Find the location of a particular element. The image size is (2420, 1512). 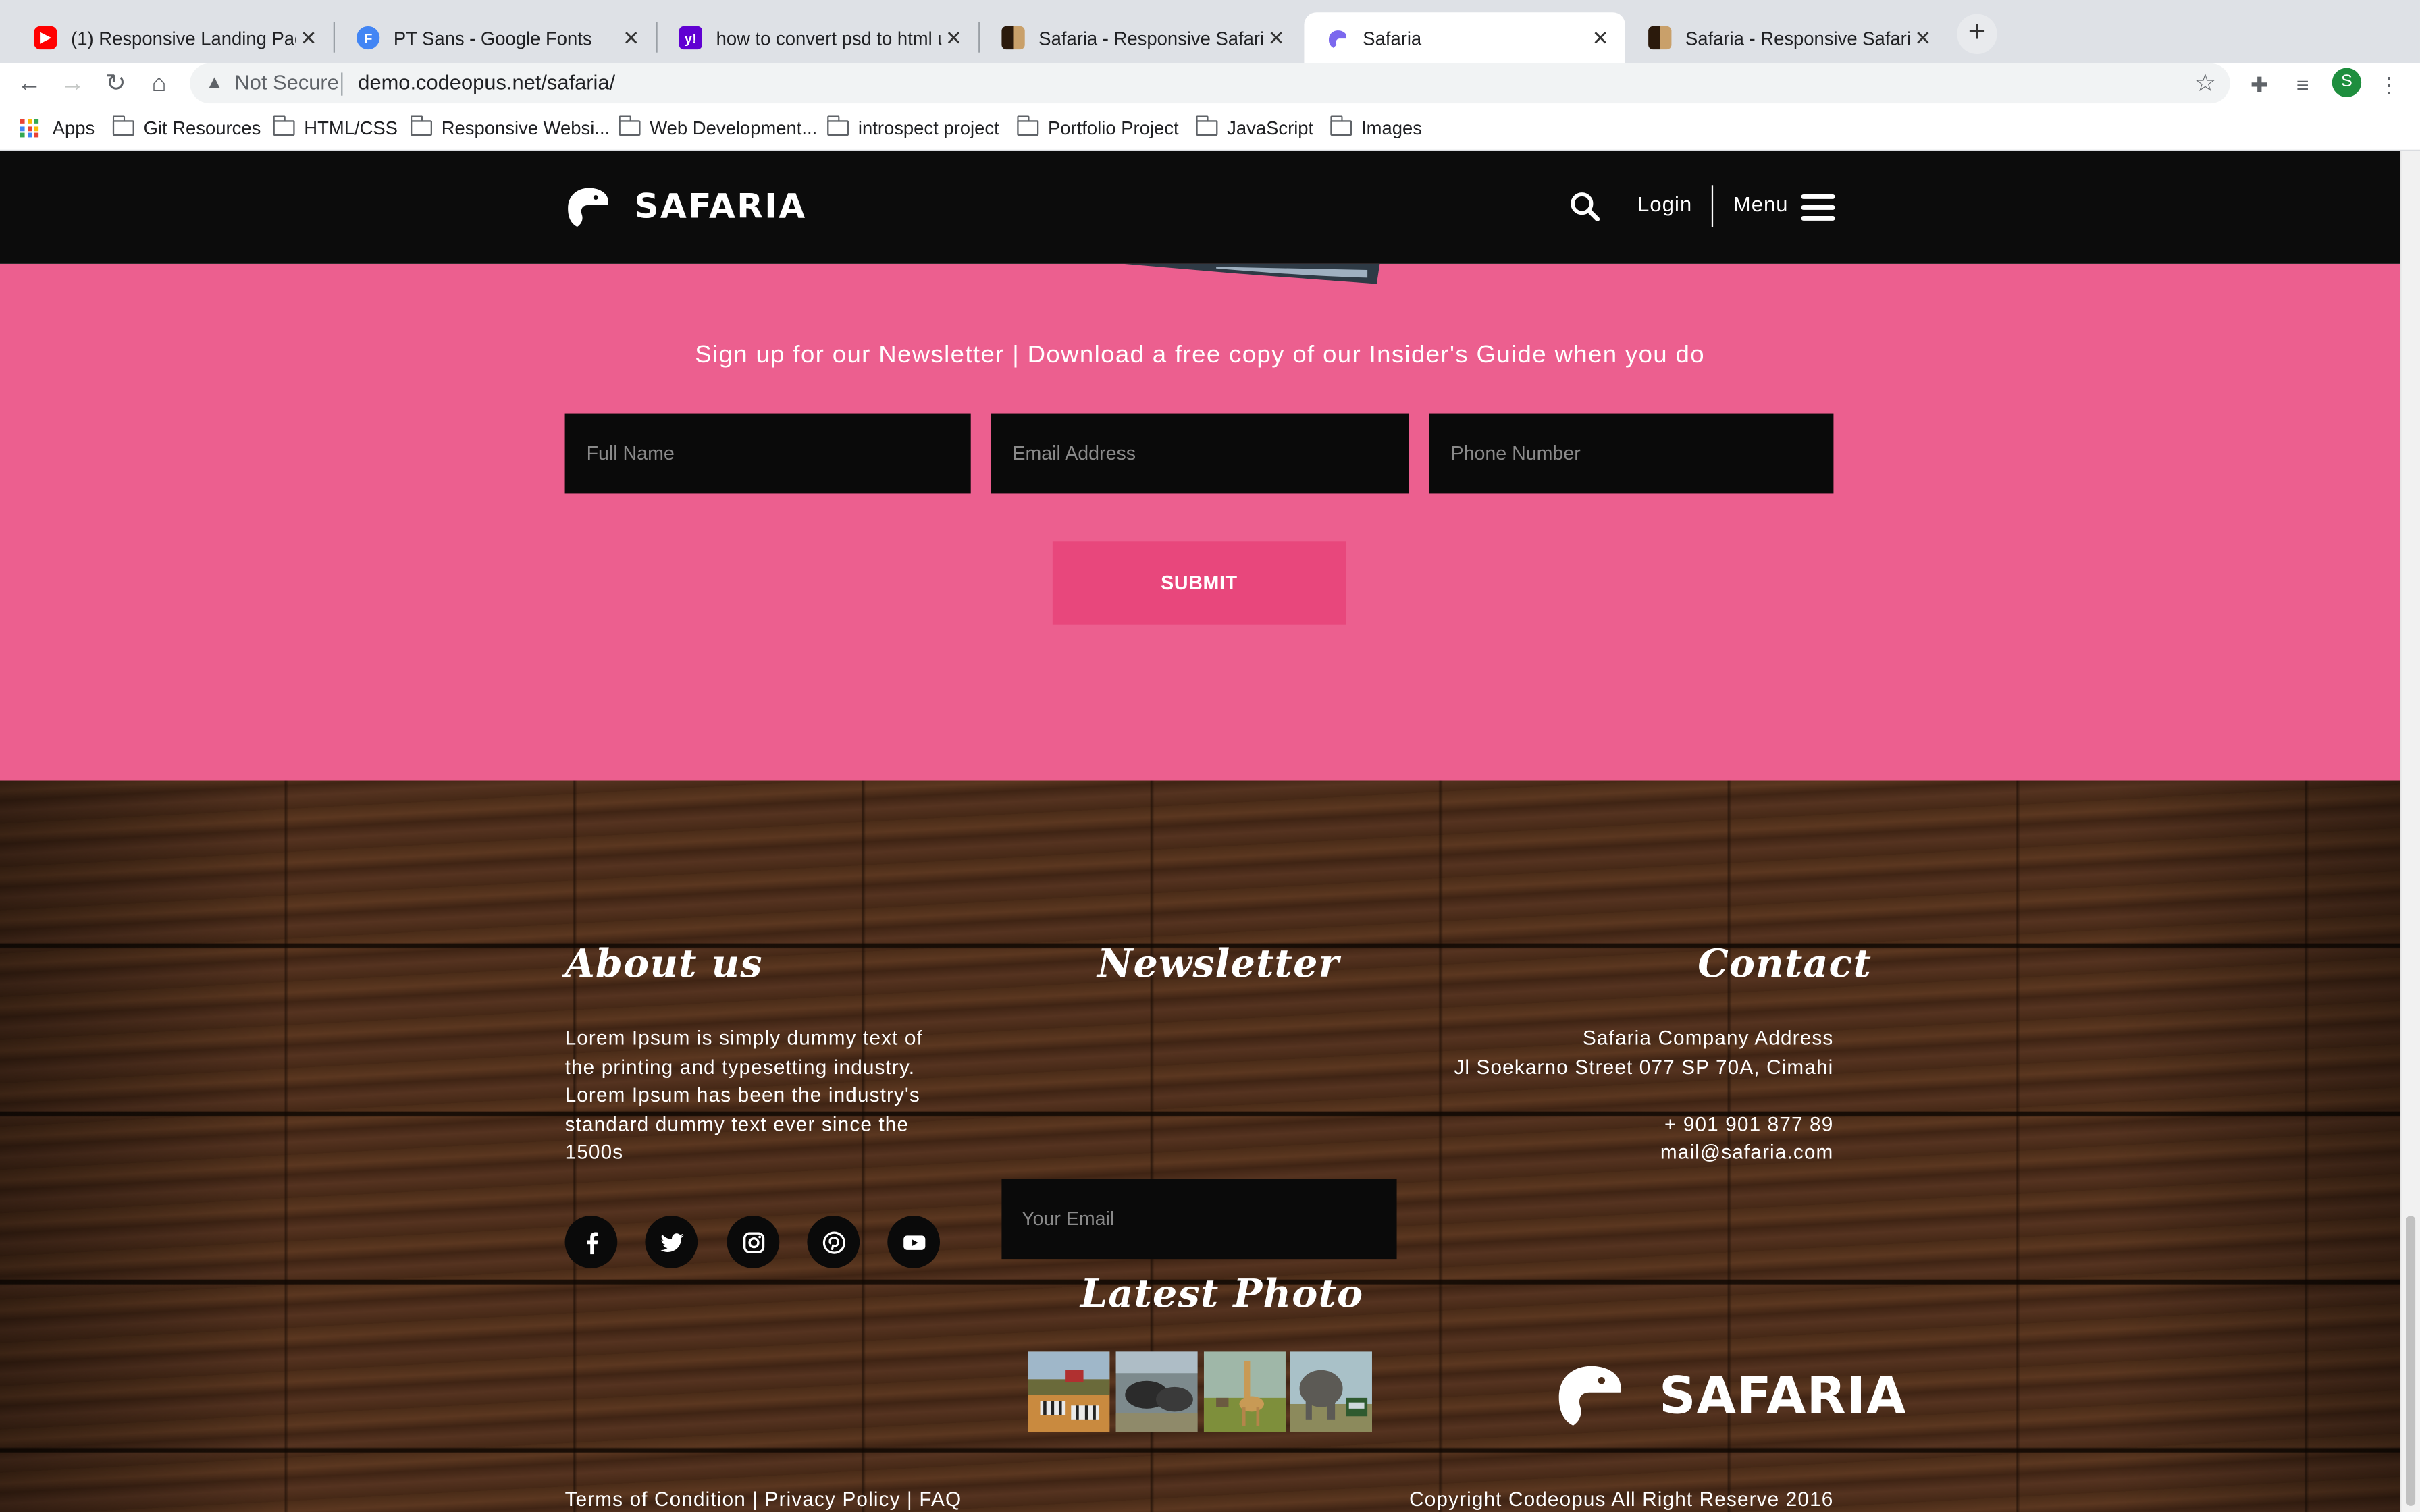

bookmark-folder: Git Resources is located at coordinates (186, 127).